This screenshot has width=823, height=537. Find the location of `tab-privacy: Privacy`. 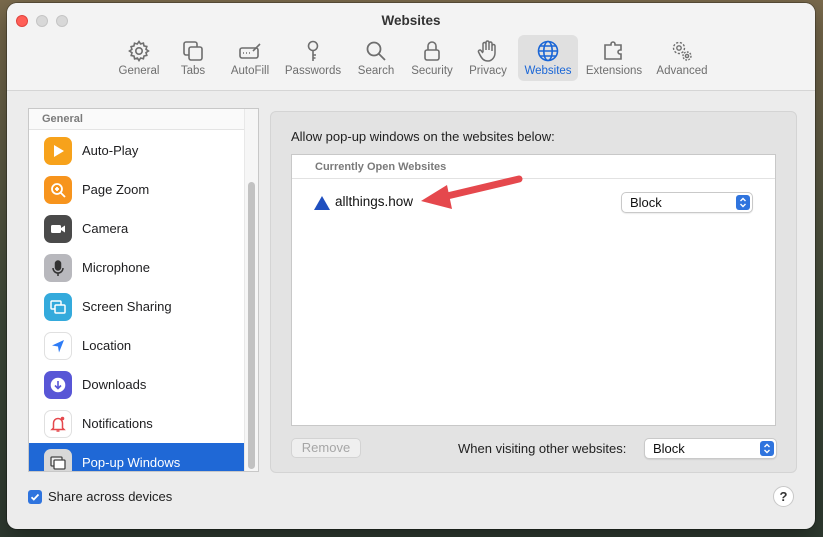

tab-privacy: Privacy is located at coordinates (488, 58).